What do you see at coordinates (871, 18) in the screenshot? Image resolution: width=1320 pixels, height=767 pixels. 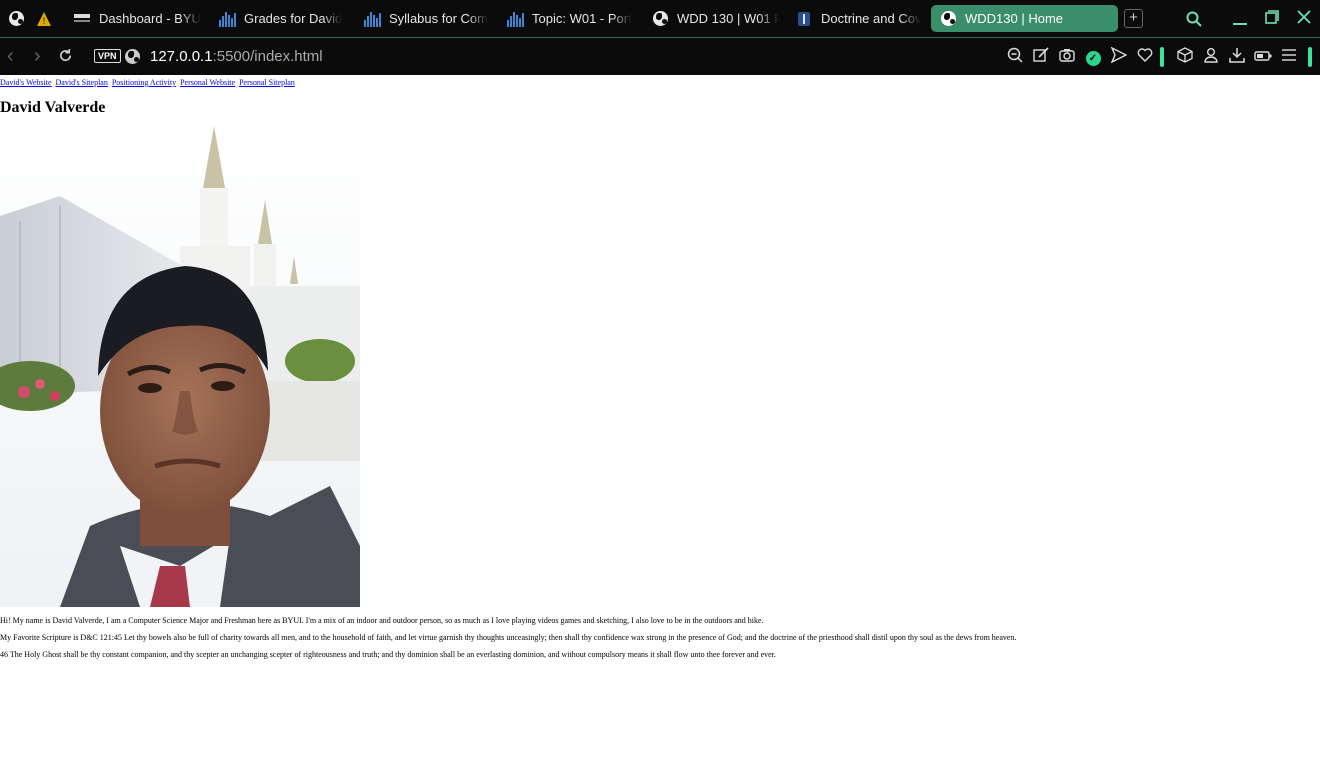 I see `tab-label: Doctrine and Cov` at bounding box center [871, 18].